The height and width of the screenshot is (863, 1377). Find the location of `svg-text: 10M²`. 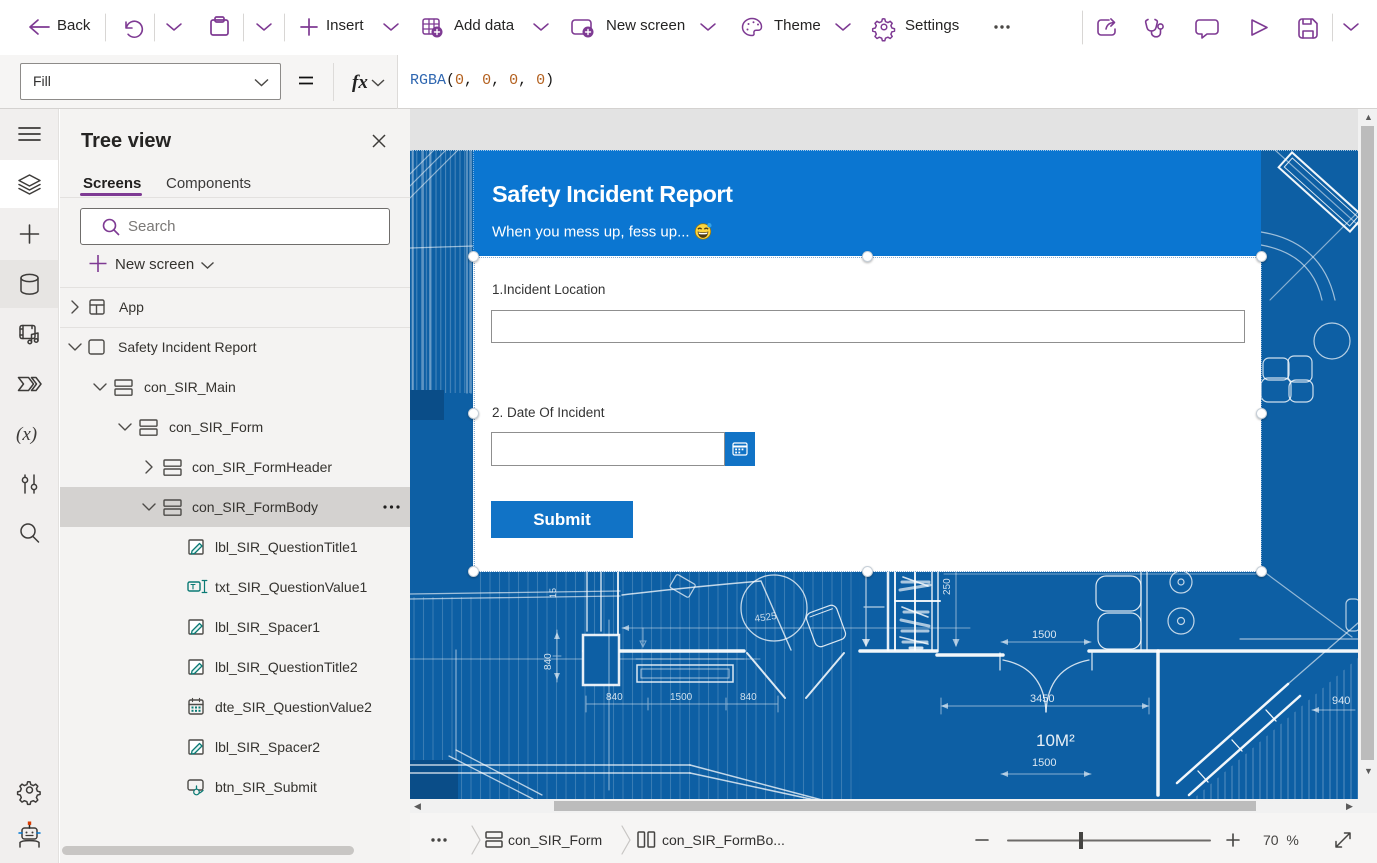

svg-text: 10M² is located at coordinates (1055, 740).